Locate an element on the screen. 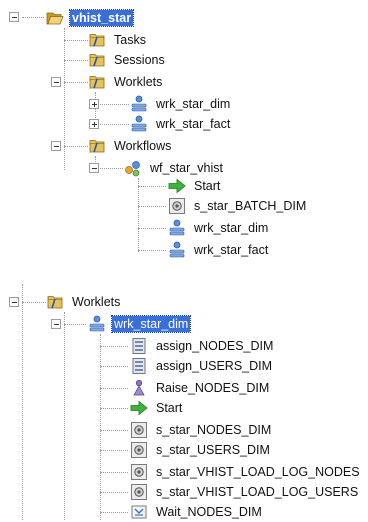  assignment-label: assign_NODES_DIM is located at coordinates (215, 346).